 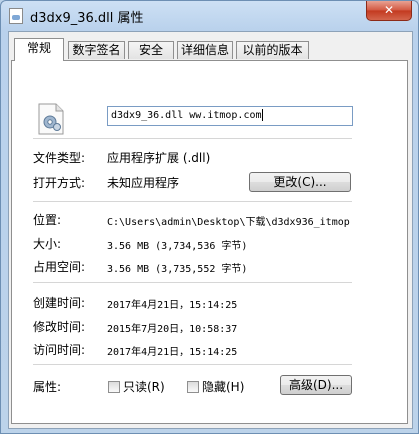 What do you see at coordinates (193, 387) in the screenshot?
I see `hidden-checkbox` at bounding box center [193, 387].